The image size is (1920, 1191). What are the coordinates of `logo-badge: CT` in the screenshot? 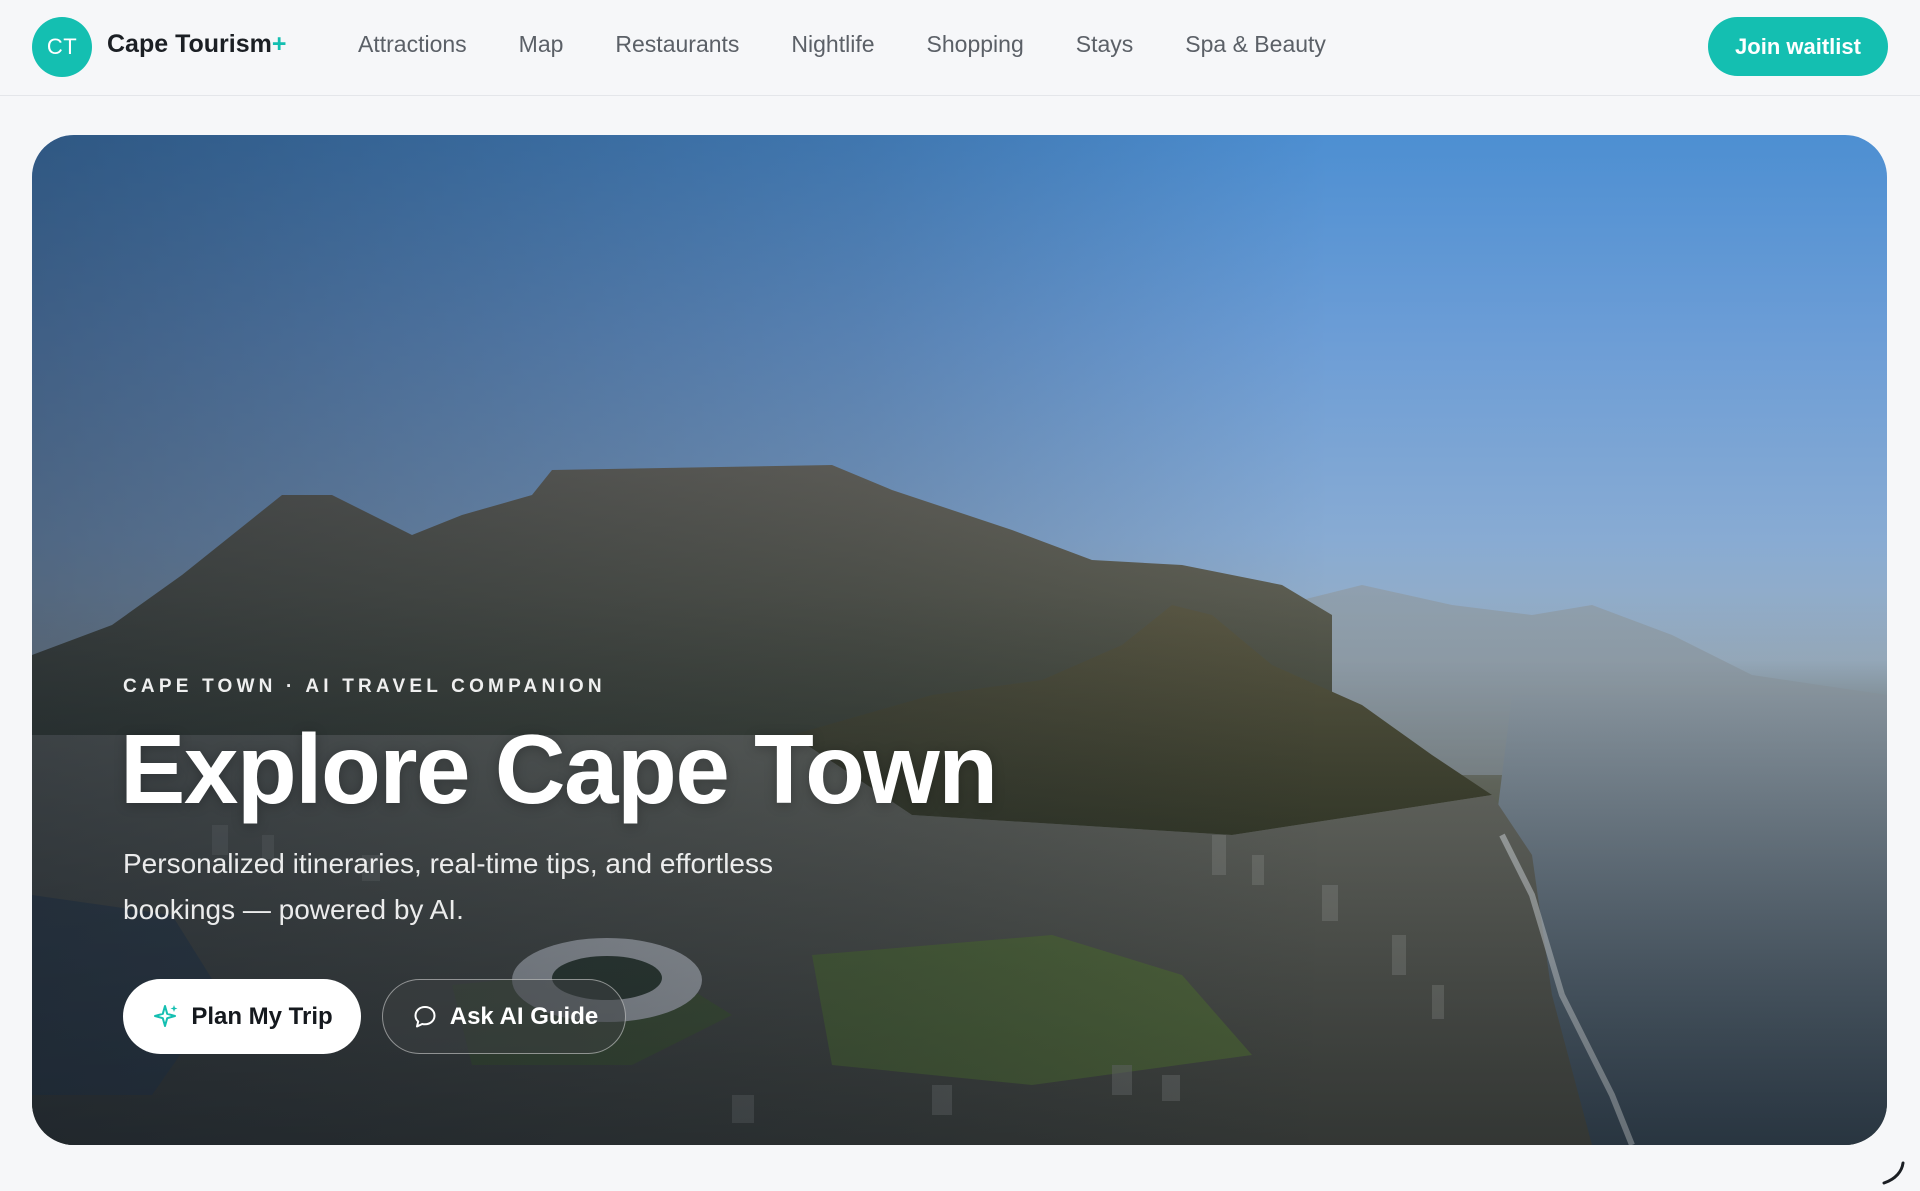 It's located at (62, 47).